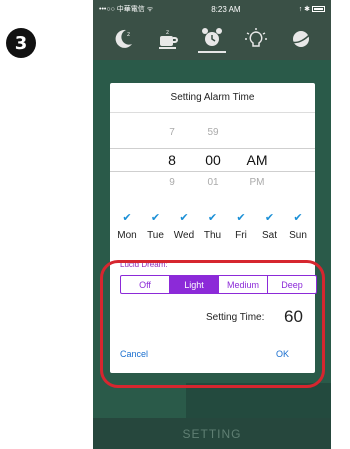 This screenshot has height=449, width=350. What do you see at coordinates (127, 235) in the screenshot?
I see `day-label: Mon` at bounding box center [127, 235].